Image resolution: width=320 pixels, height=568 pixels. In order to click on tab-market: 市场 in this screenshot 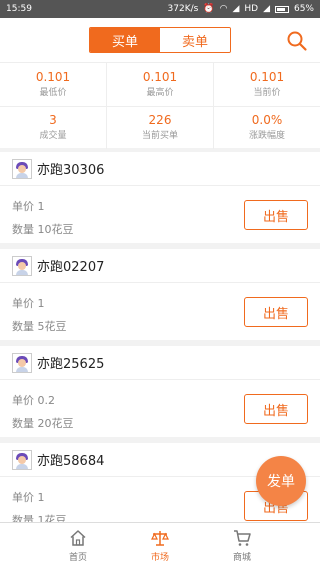, I will do `click(160, 545)`.